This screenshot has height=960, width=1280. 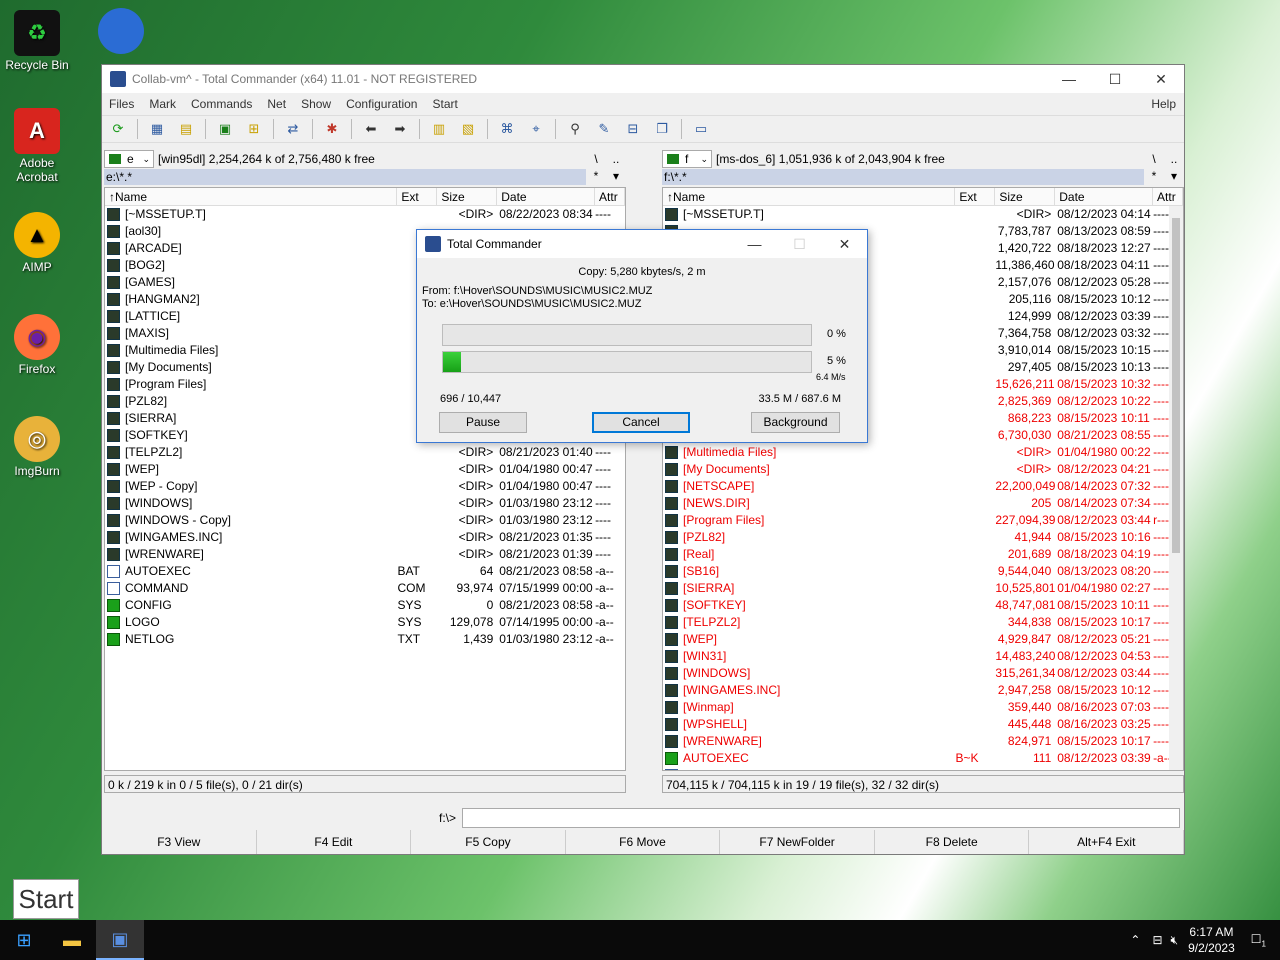 I want to click on thumbnails-icon: ▣, so click(x=225, y=129).